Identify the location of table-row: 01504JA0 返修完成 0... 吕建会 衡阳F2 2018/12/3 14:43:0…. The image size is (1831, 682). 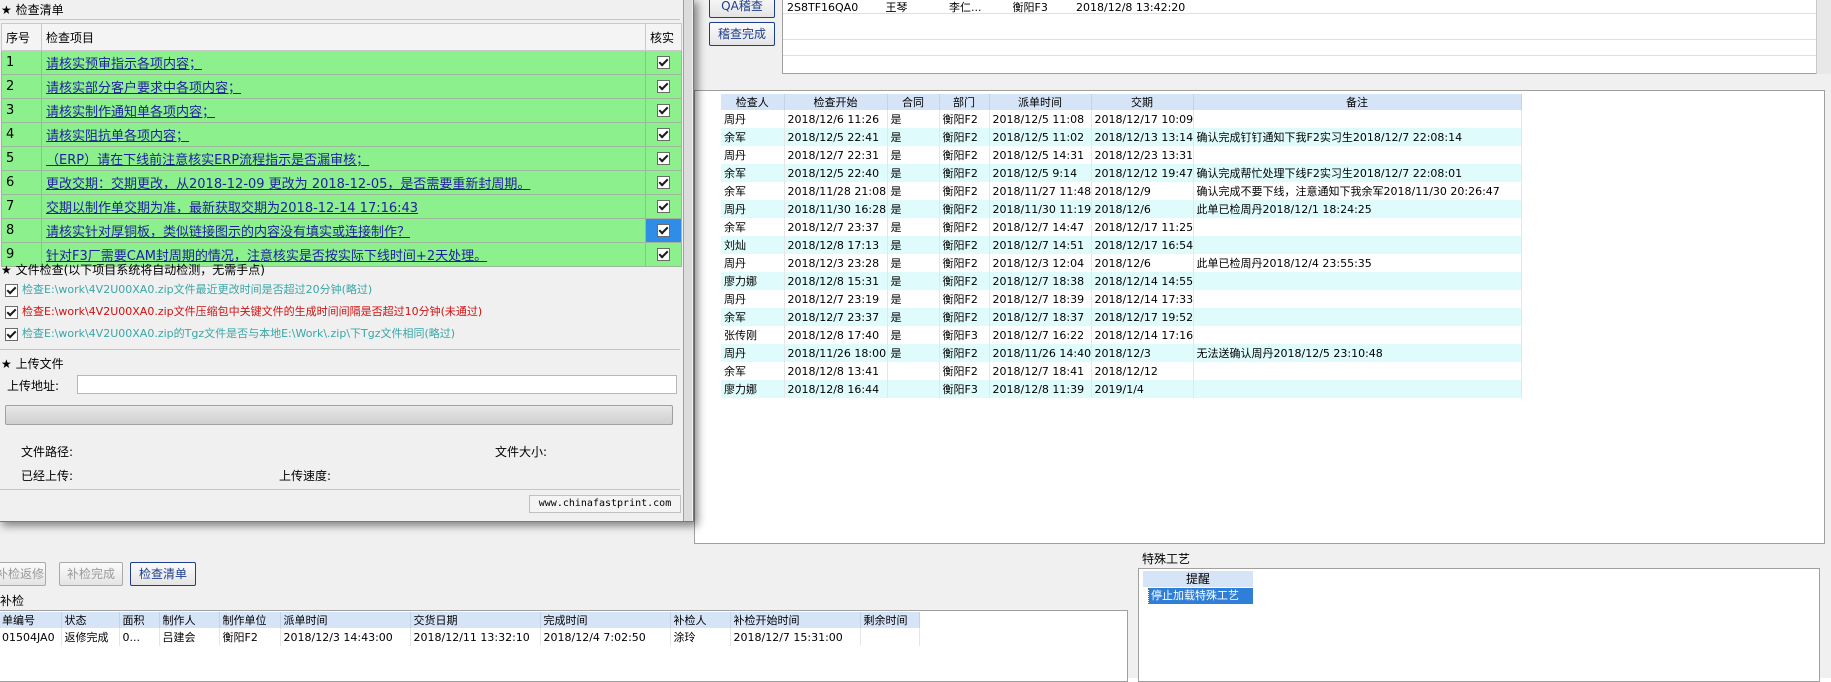
(460, 637).